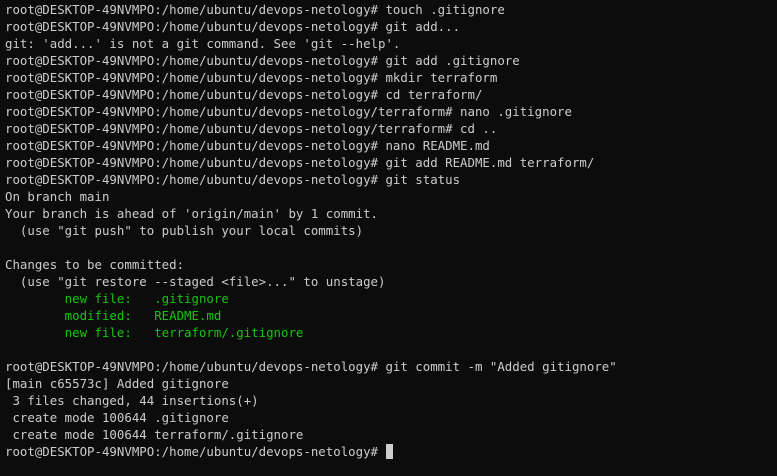 This screenshot has width=777, height=476. What do you see at coordinates (113, 315) in the screenshot?
I see `terminal-line: modified: README.md` at bounding box center [113, 315].